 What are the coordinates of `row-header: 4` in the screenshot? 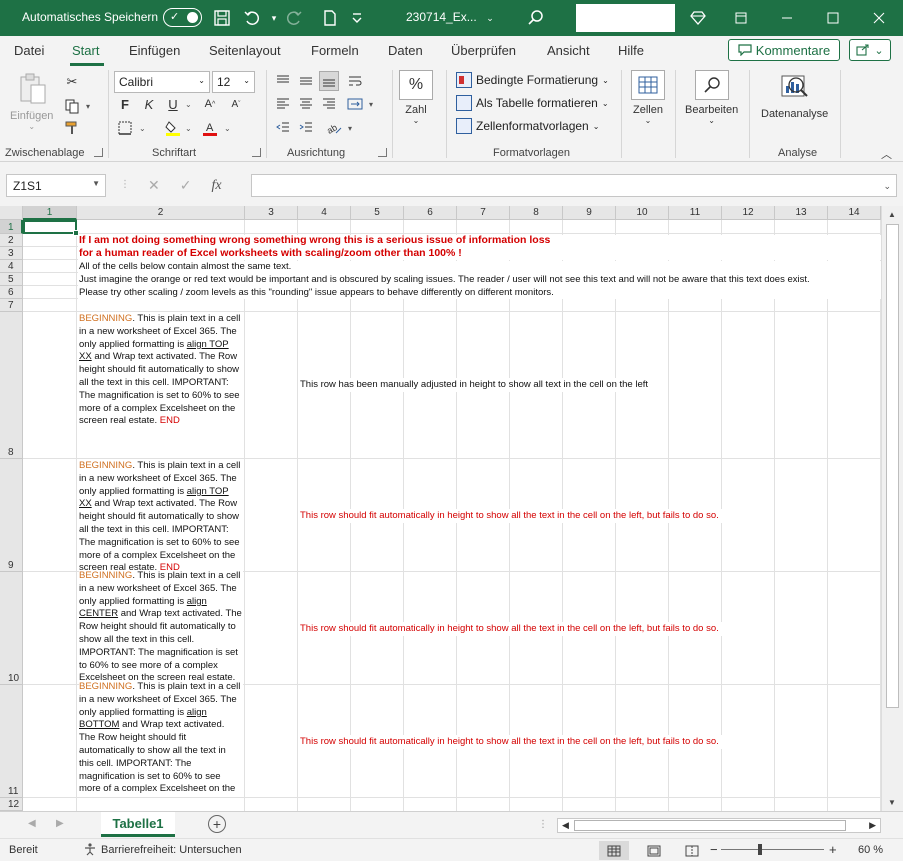 It's located at (11, 266).